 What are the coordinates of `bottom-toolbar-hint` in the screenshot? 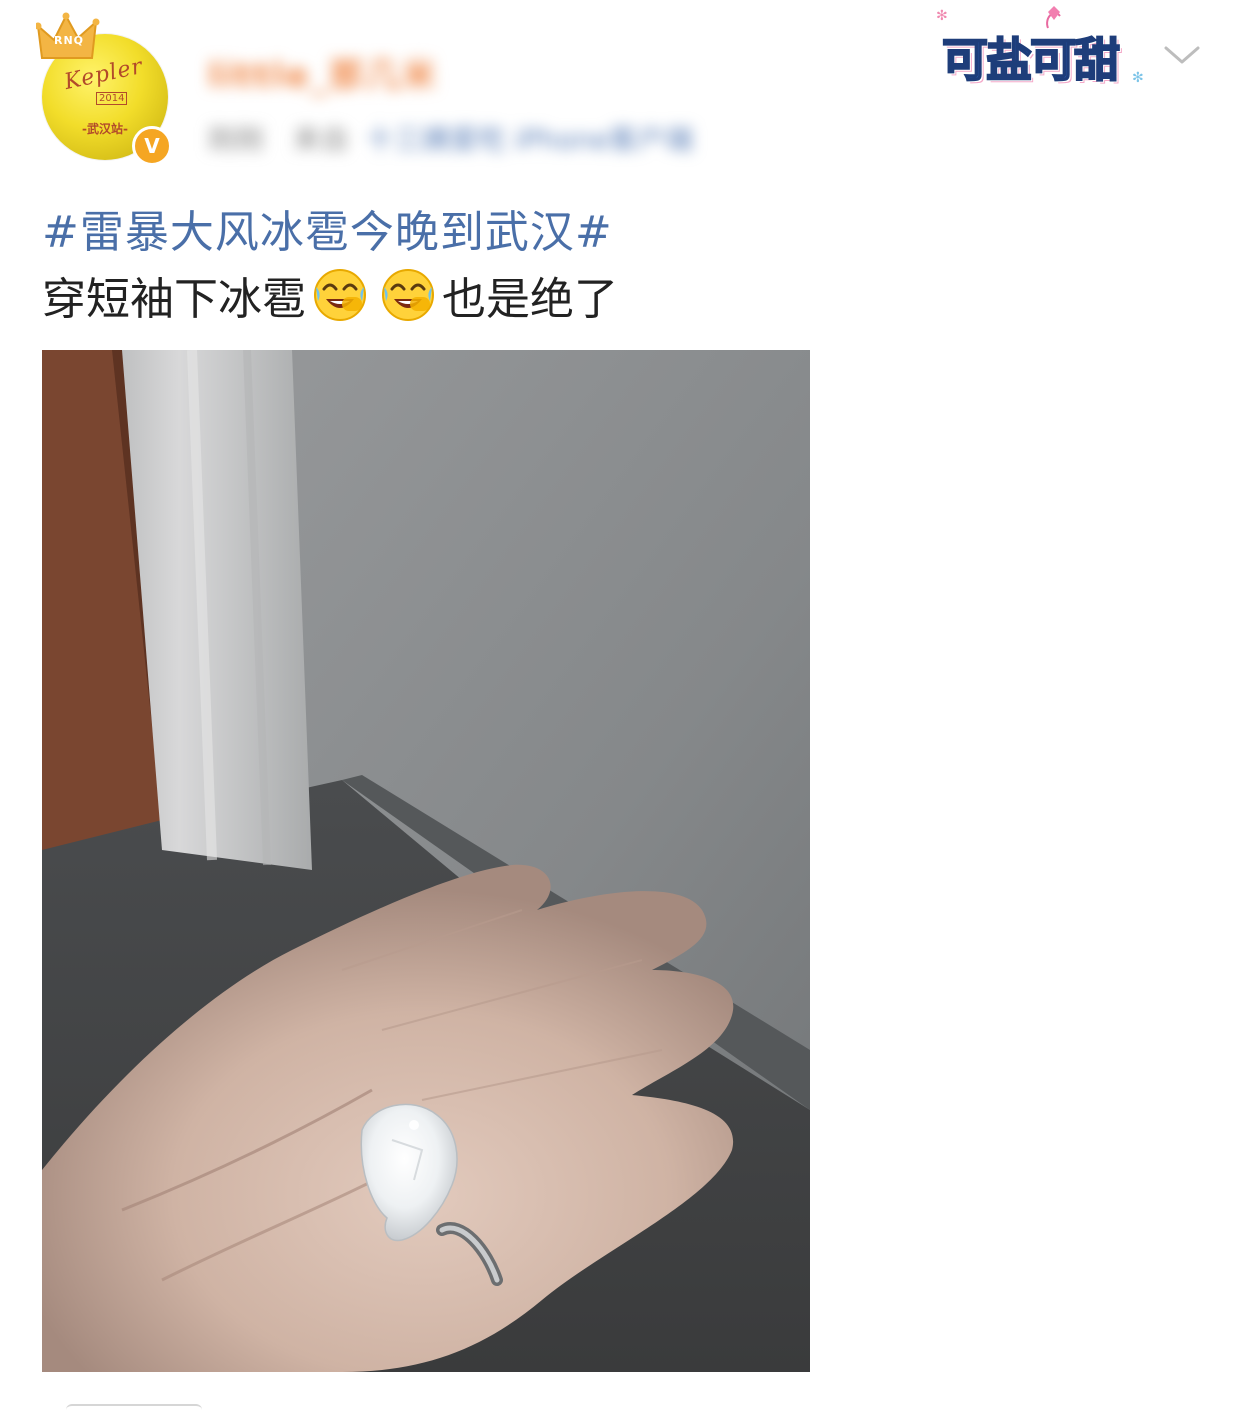 It's located at (134, 1409).